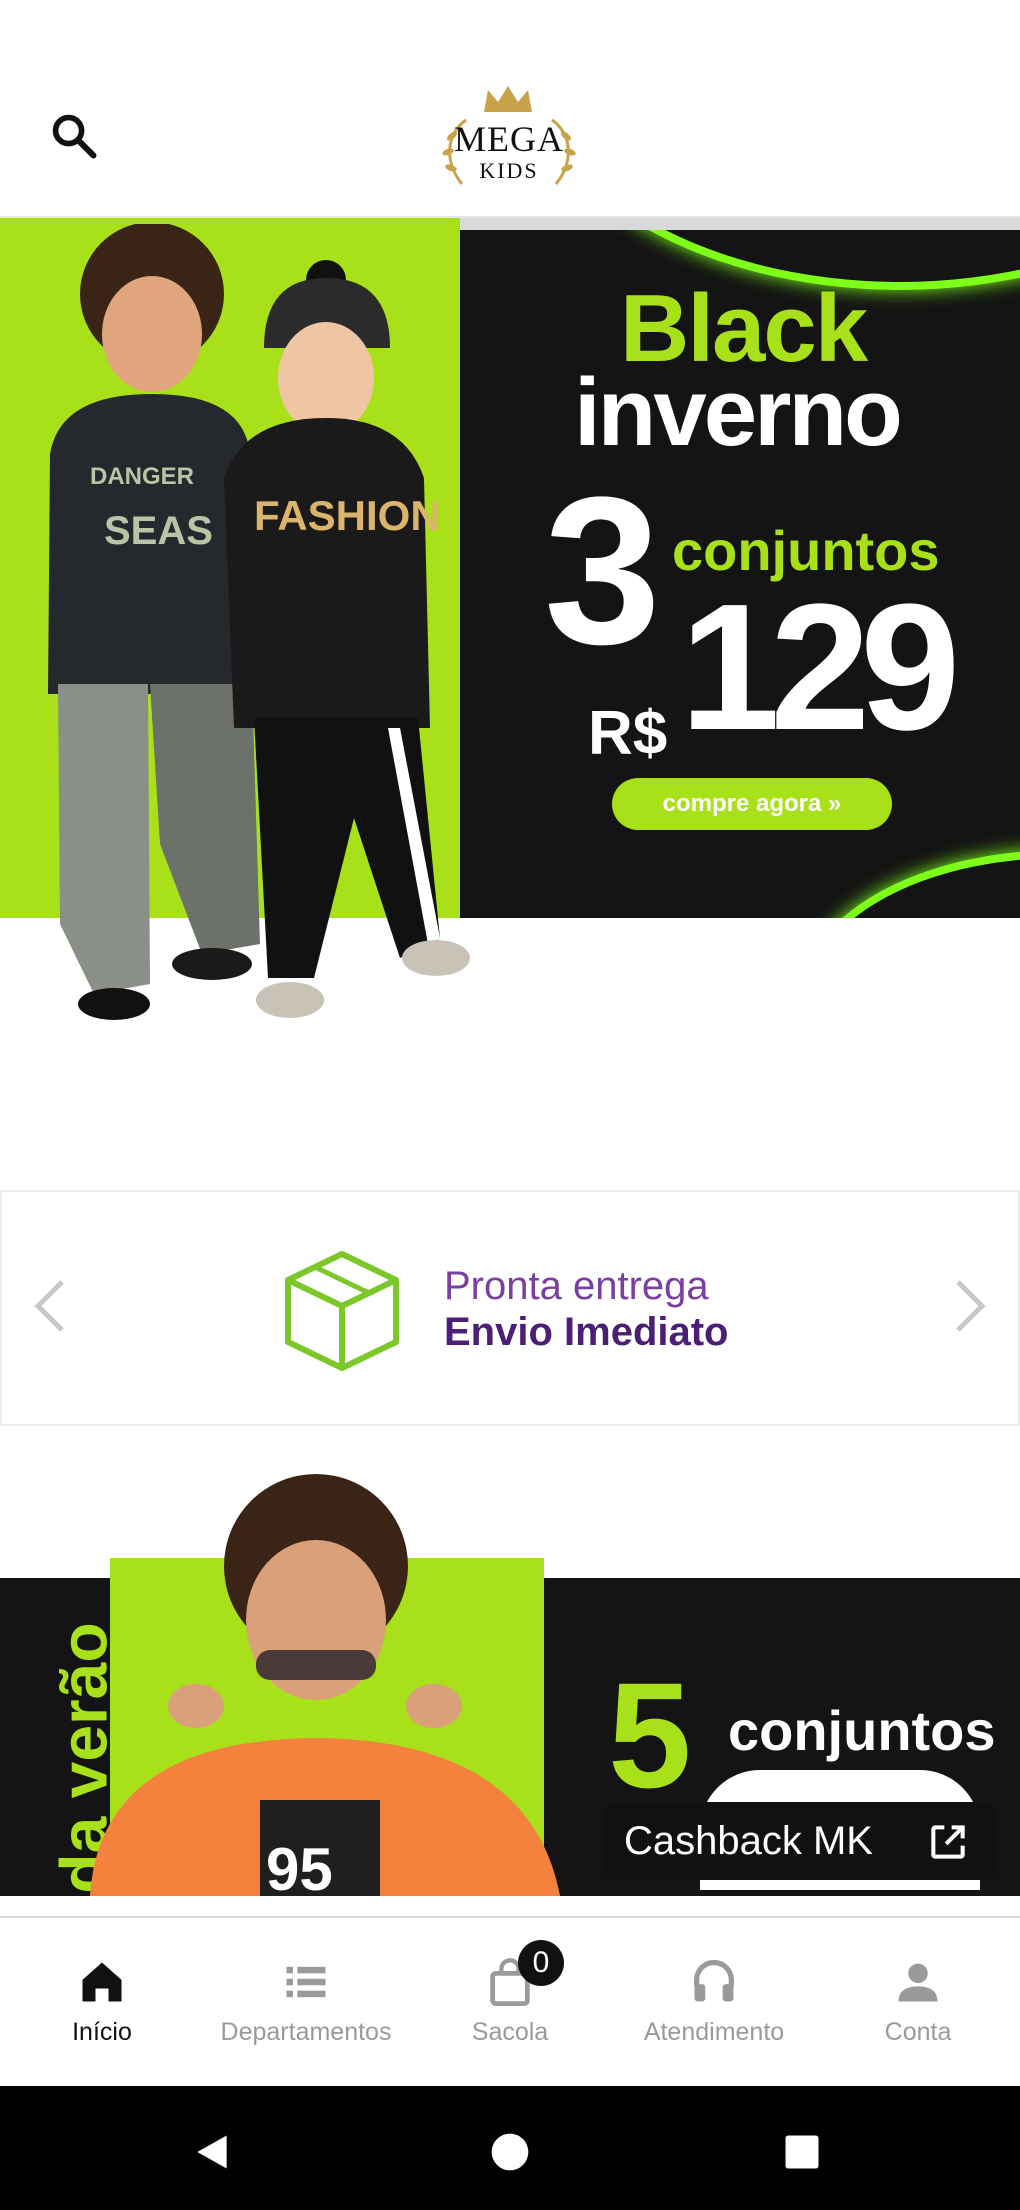  What do you see at coordinates (862, 1730) in the screenshot?
I see `banner2-quantity-label: conjuntos` at bounding box center [862, 1730].